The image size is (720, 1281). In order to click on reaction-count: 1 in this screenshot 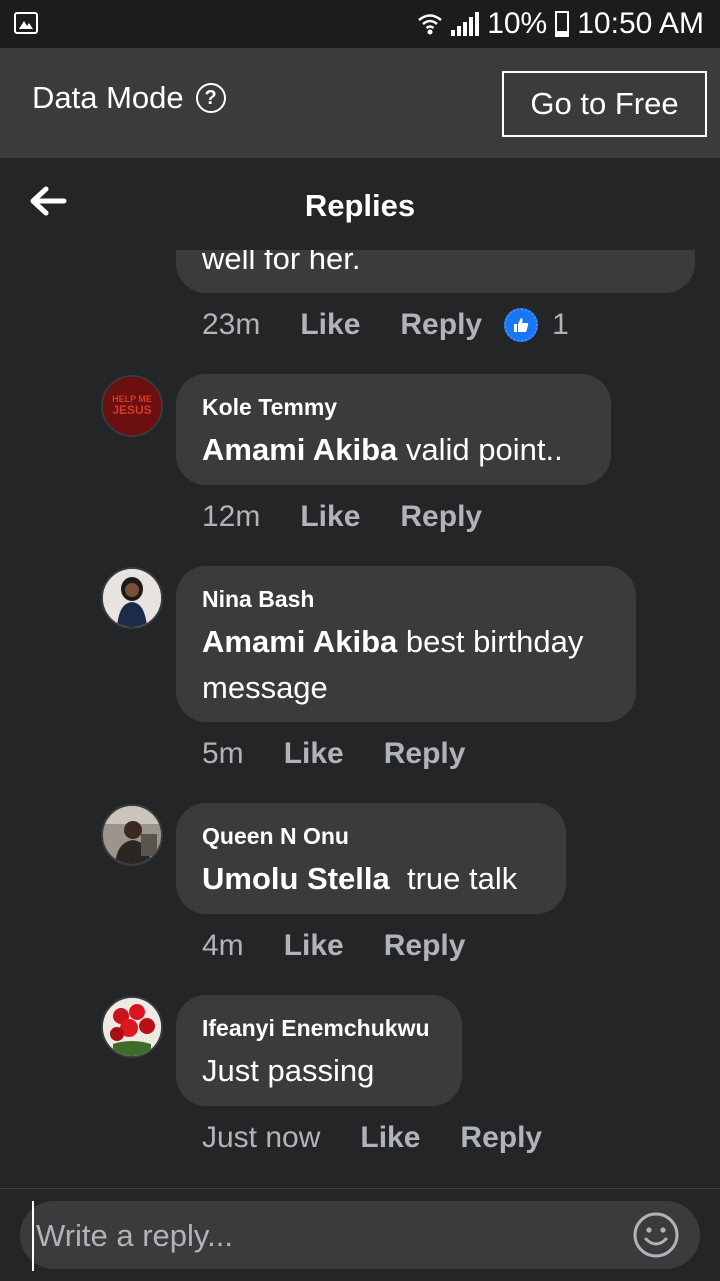, I will do `click(560, 324)`.